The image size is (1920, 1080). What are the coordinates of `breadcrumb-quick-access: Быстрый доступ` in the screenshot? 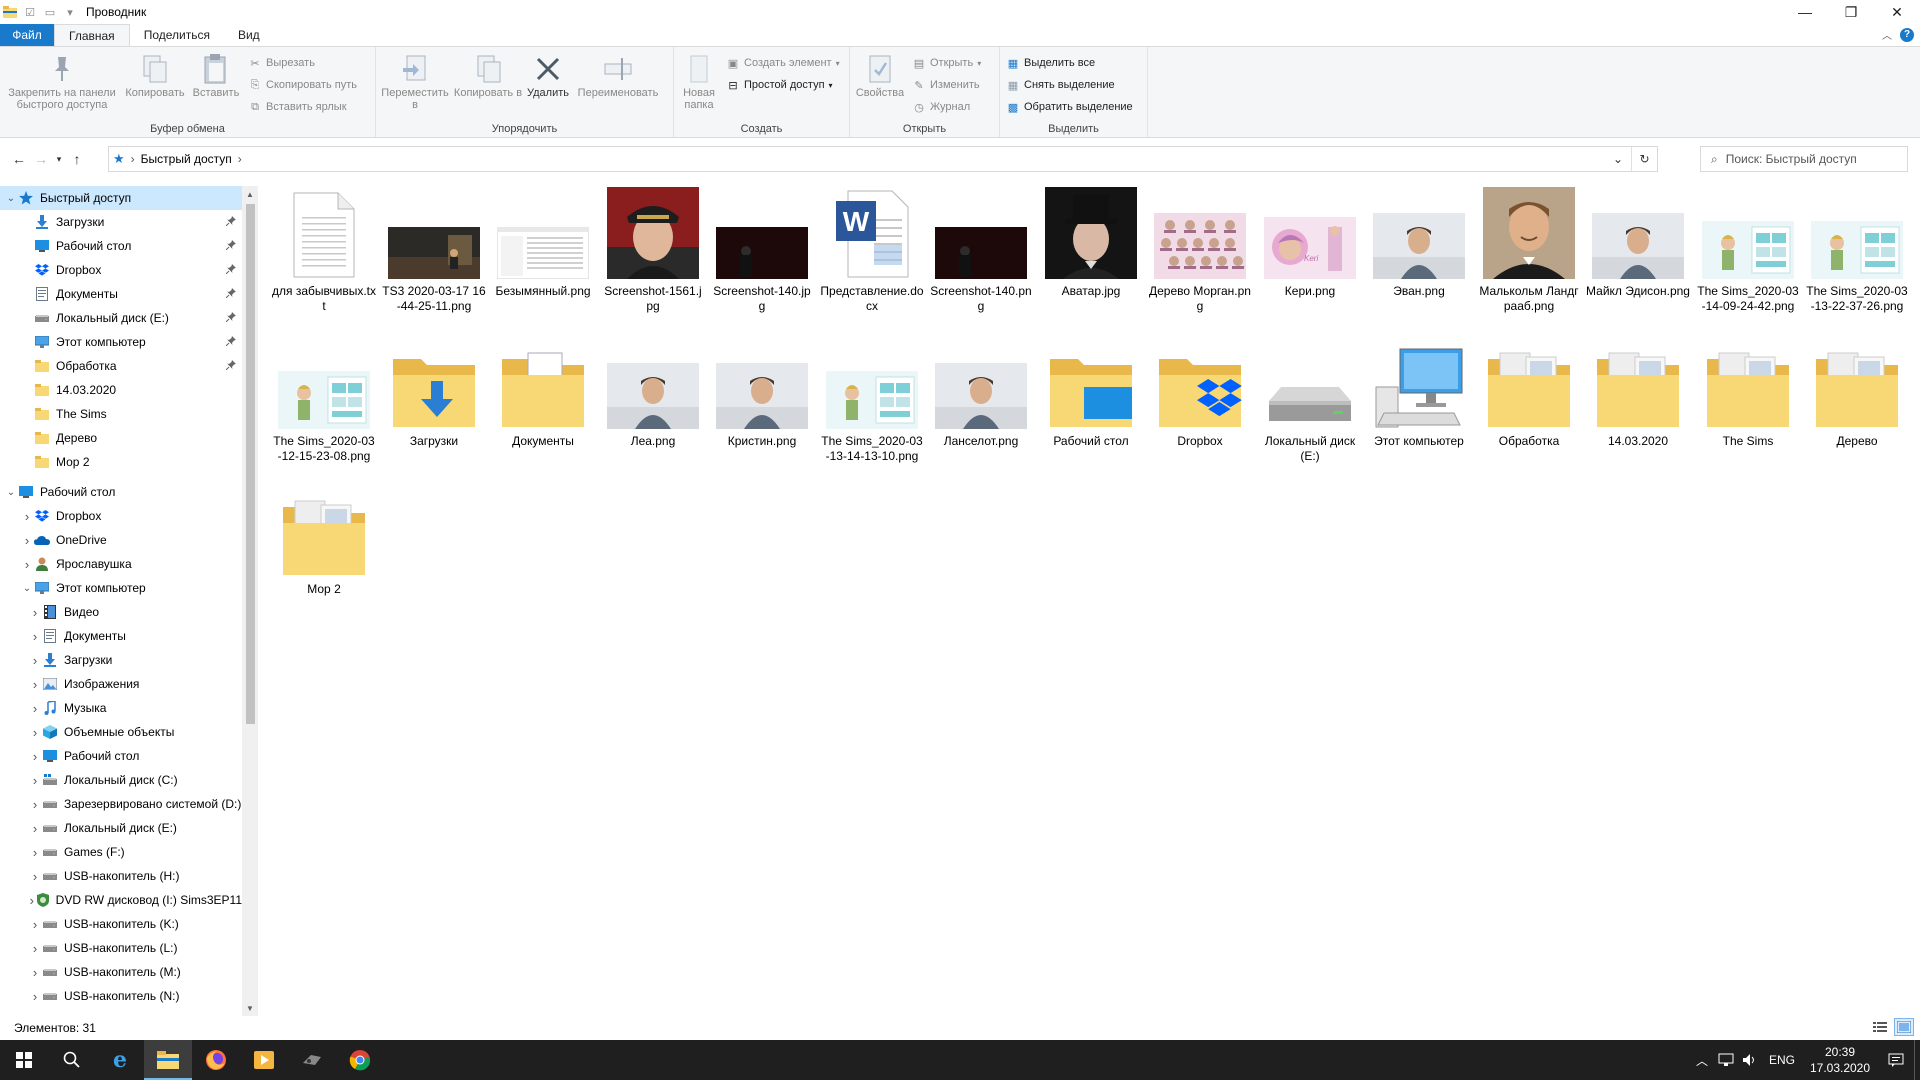 It's located at (186, 159).